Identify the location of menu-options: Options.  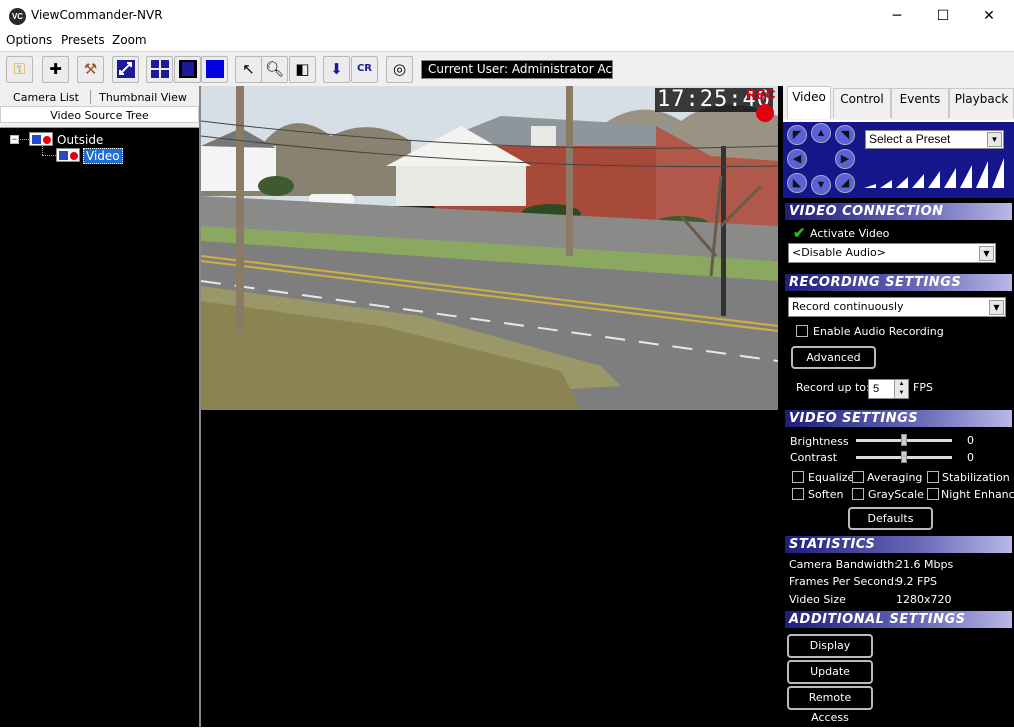
(29, 40).